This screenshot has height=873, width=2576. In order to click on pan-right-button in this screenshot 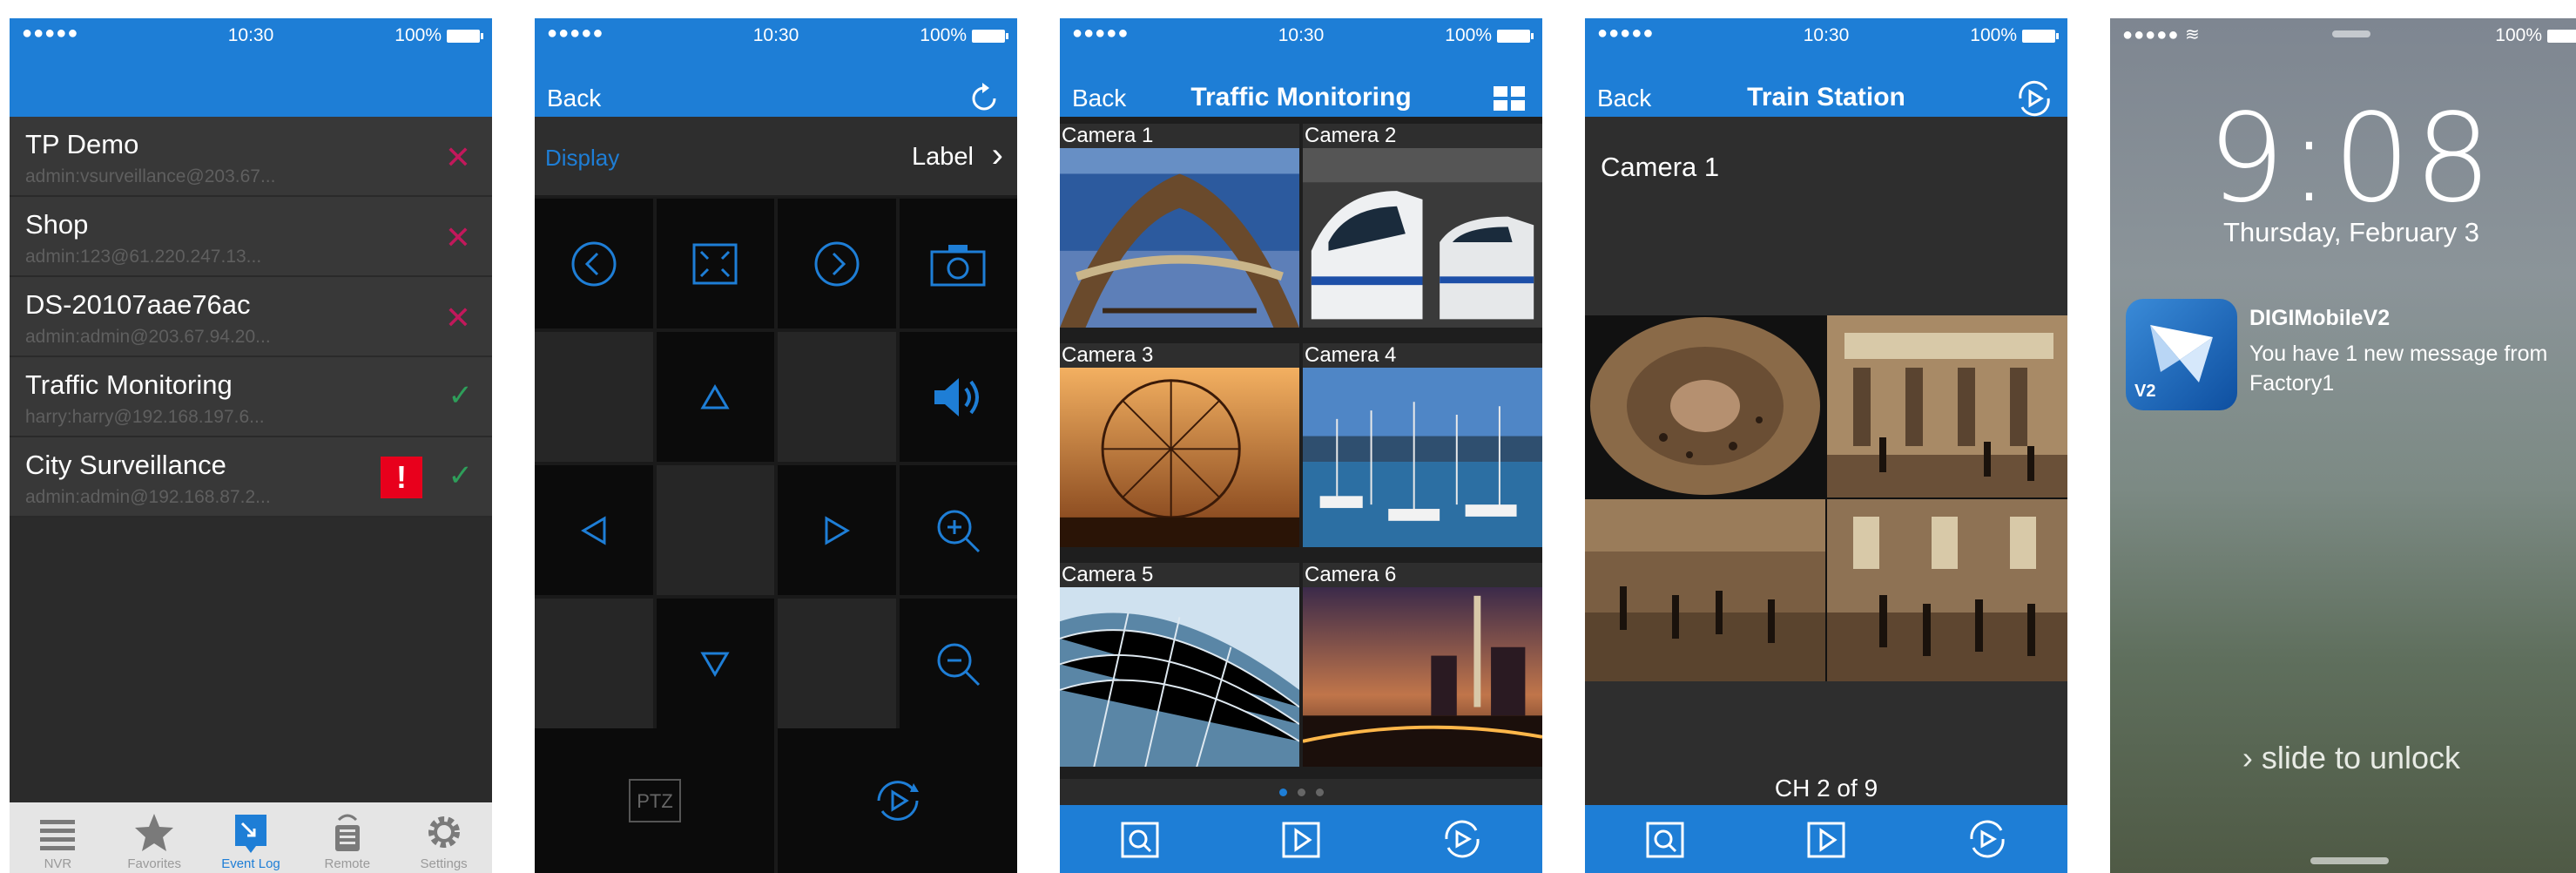, I will do `click(837, 530)`.